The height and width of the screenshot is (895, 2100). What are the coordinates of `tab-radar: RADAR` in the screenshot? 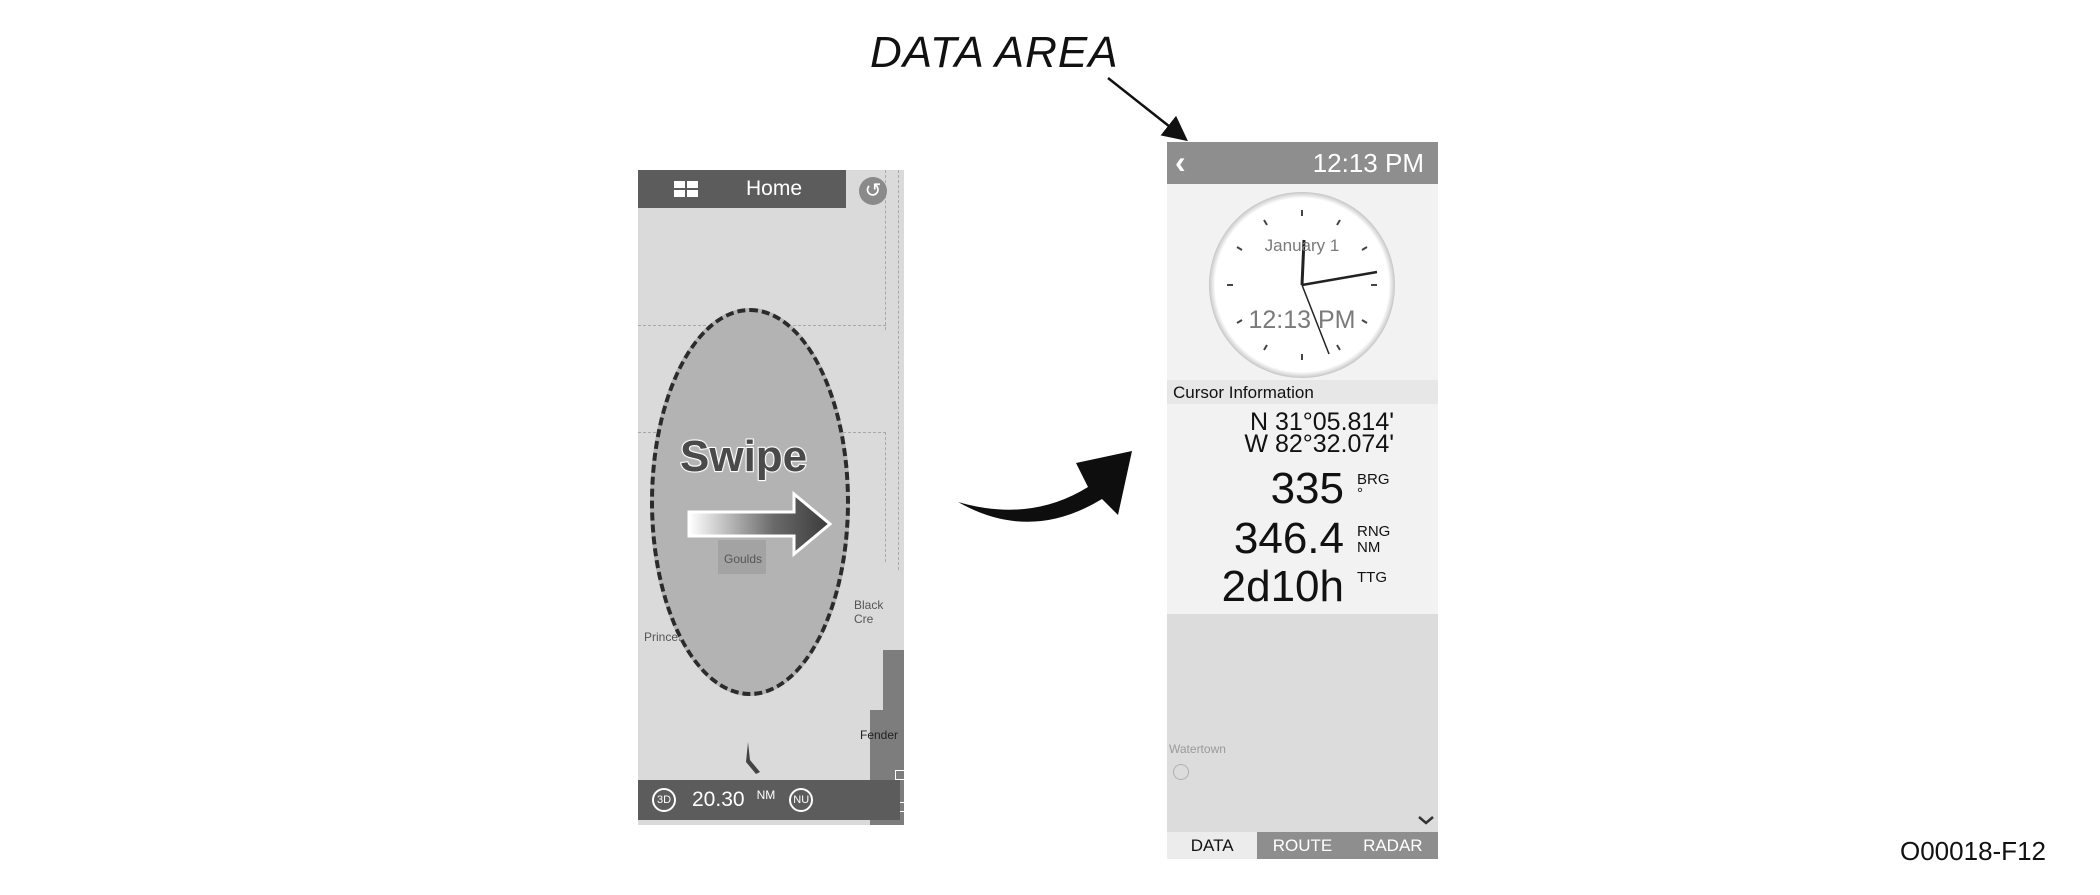 It's located at (1392, 845).